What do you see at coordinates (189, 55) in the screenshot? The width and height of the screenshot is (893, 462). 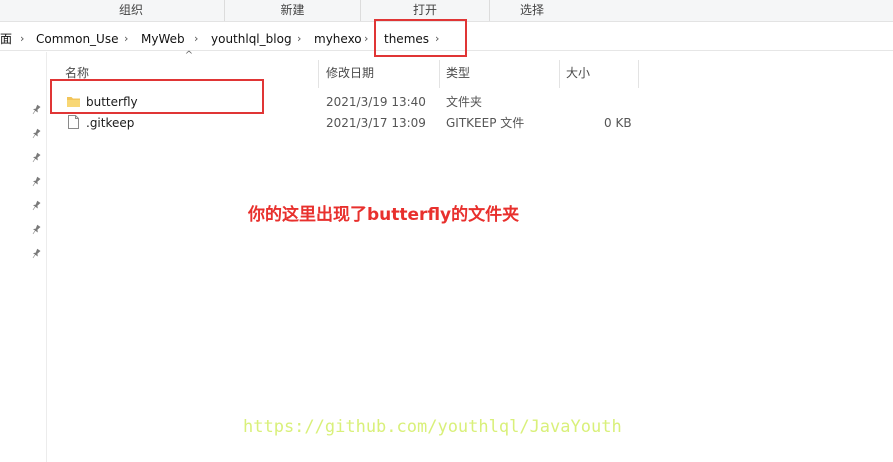 I see `sort-up-icon: ^` at bounding box center [189, 55].